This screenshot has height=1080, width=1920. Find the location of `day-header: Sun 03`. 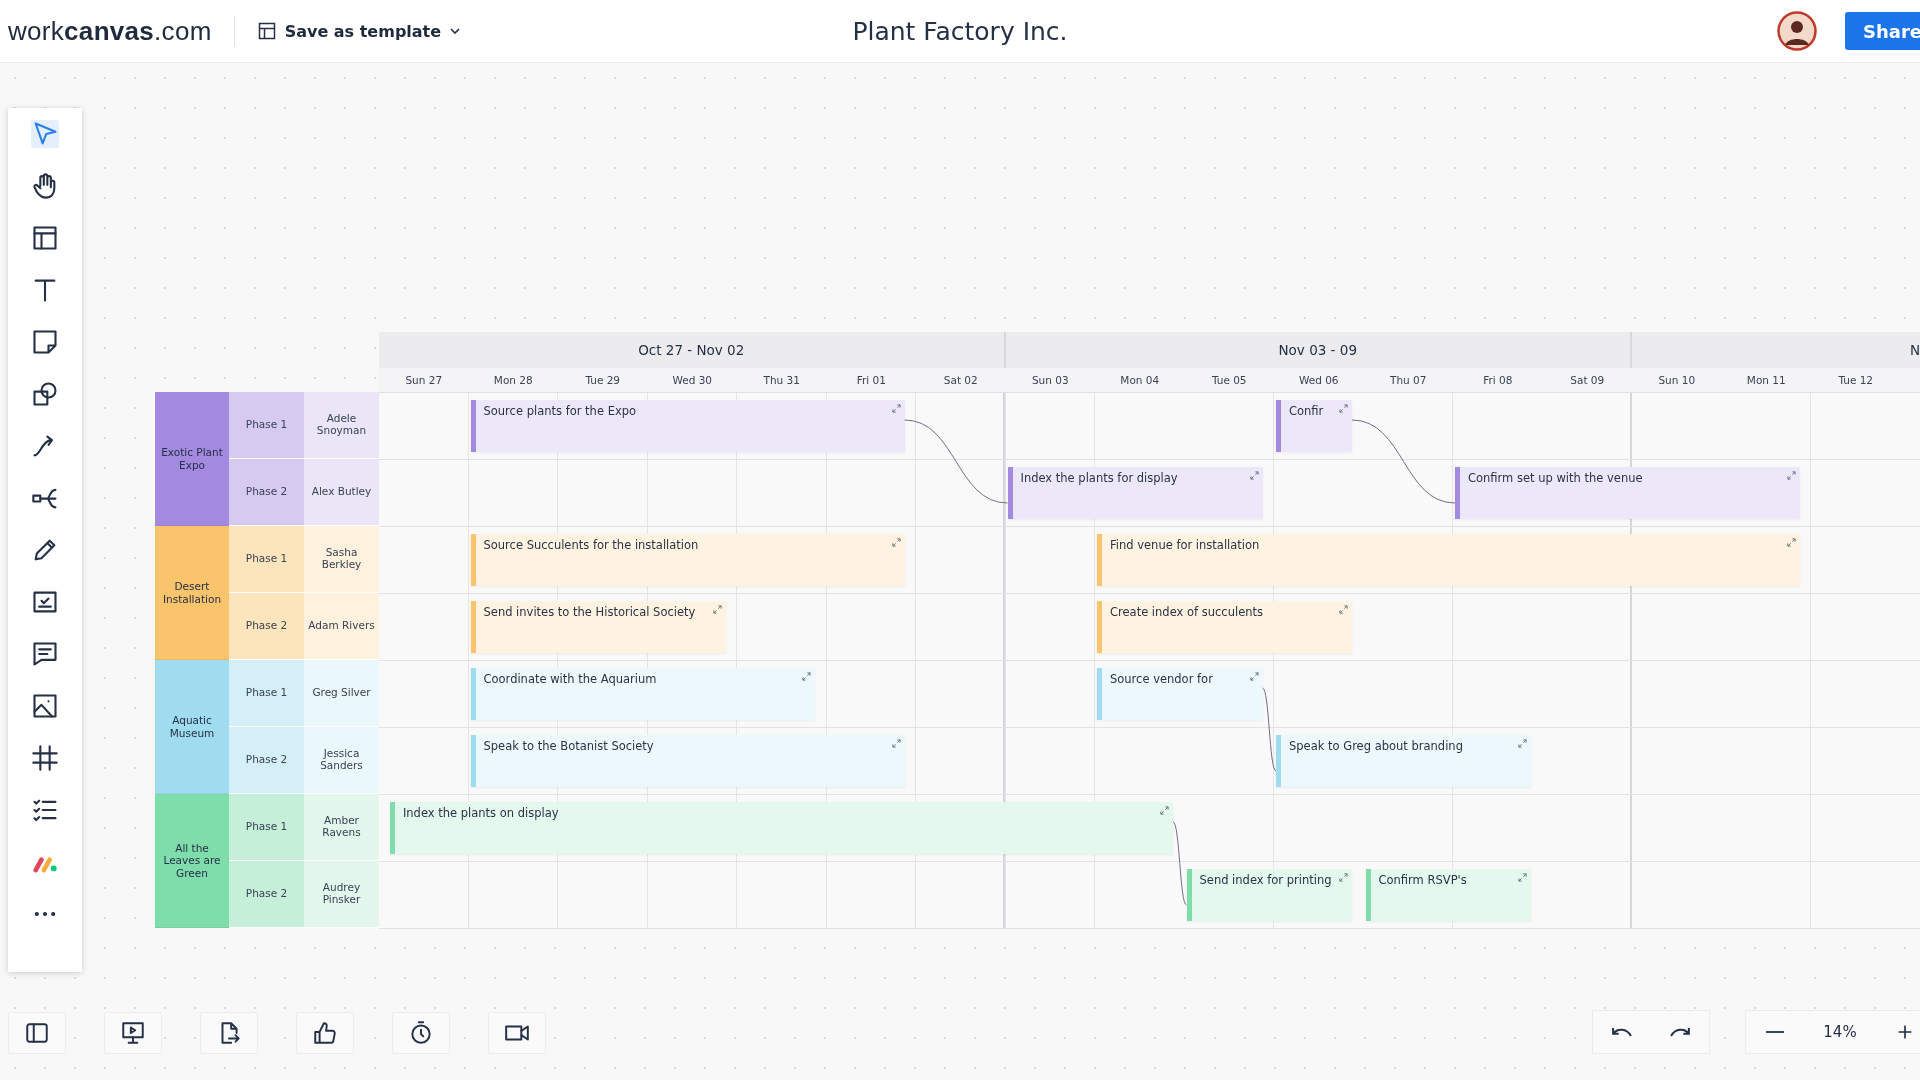

day-header: Sun 03 is located at coordinates (1050, 380).